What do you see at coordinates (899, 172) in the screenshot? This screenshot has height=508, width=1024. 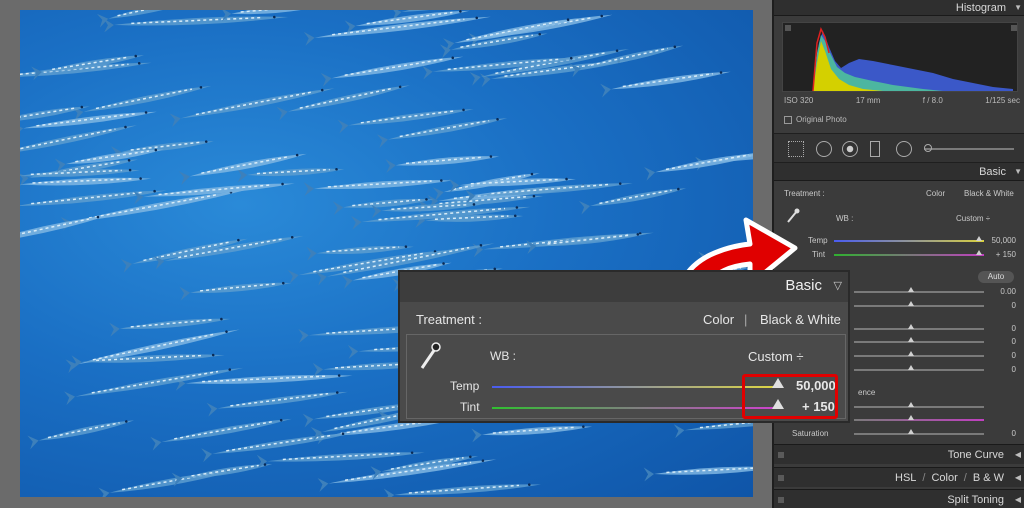 I see `basic-section-header: Basic ▼` at bounding box center [899, 172].